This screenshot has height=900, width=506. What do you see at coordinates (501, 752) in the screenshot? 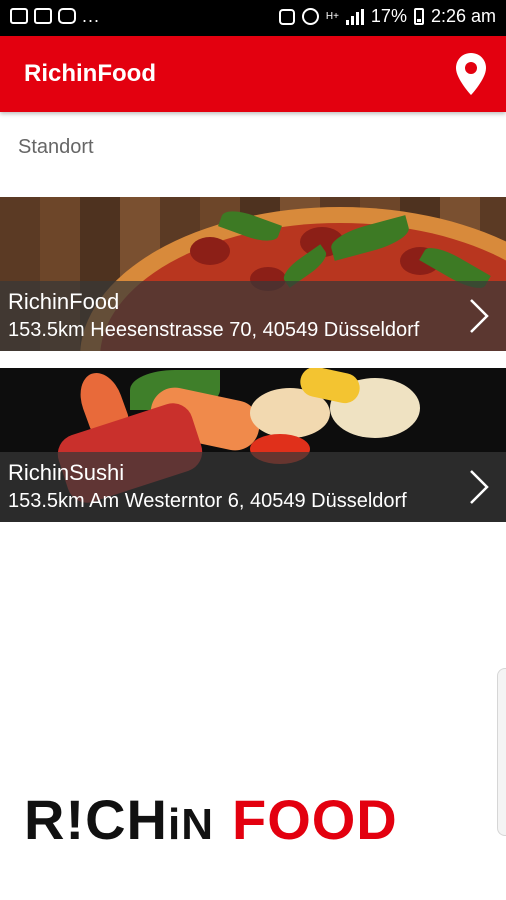
I see `edge-panel-handle` at bounding box center [501, 752].